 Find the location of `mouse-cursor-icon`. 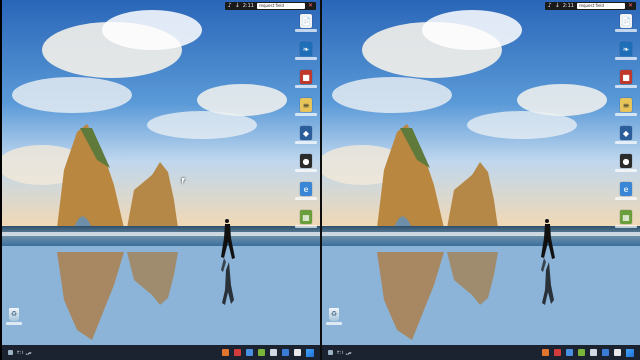

mouse-cursor-icon is located at coordinates (183, 181).